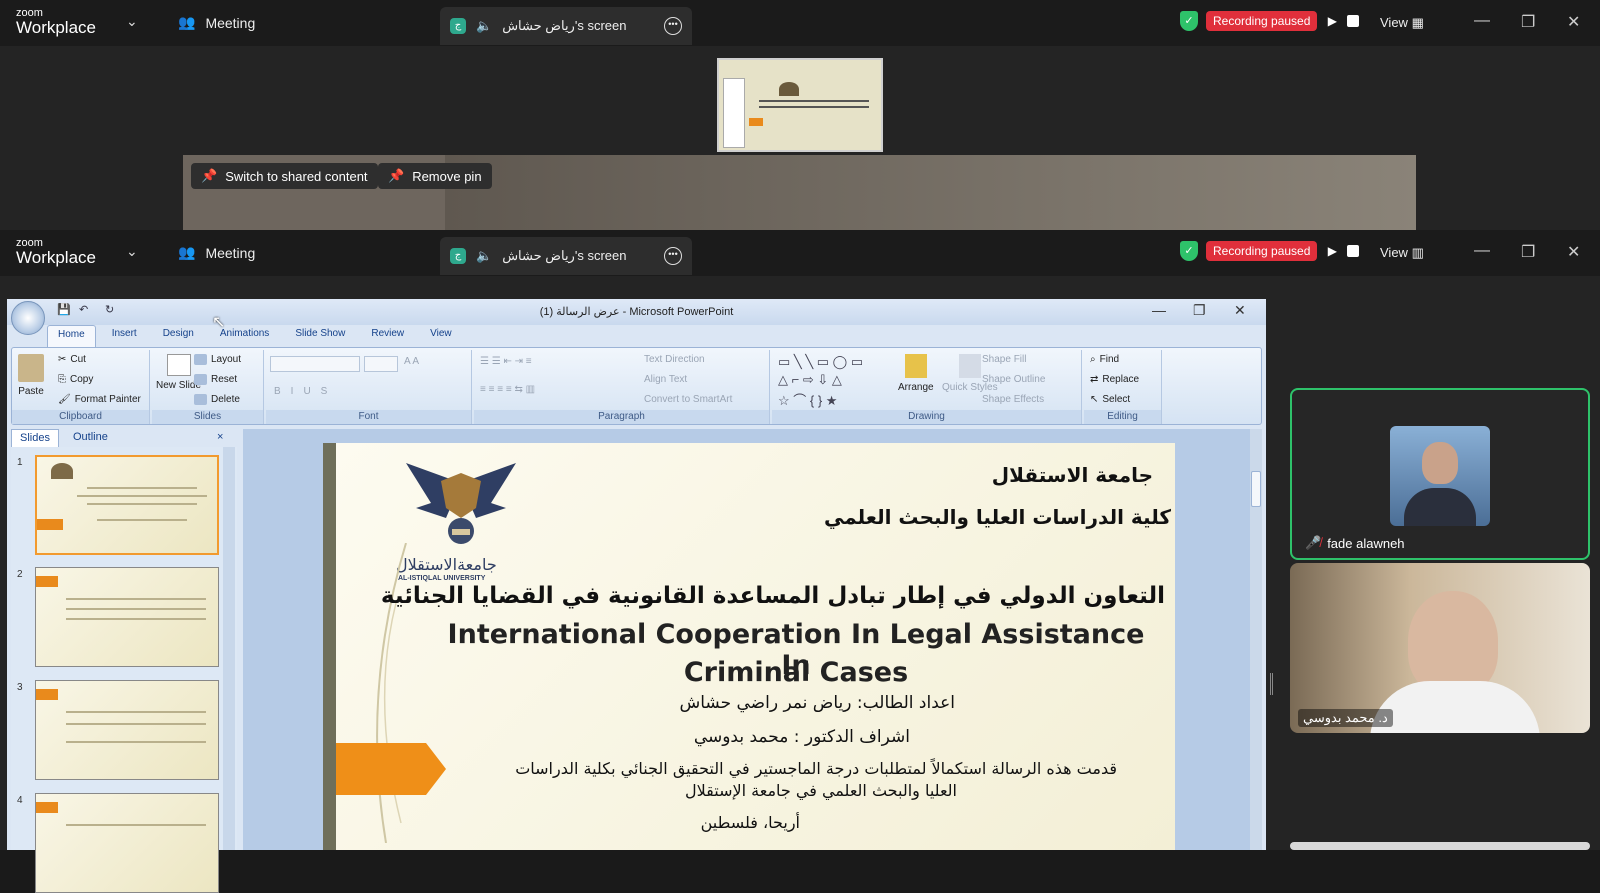  What do you see at coordinates (99, 399) in the screenshot?
I see `format-painter-button: 🖌 Format Painter` at bounding box center [99, 399].